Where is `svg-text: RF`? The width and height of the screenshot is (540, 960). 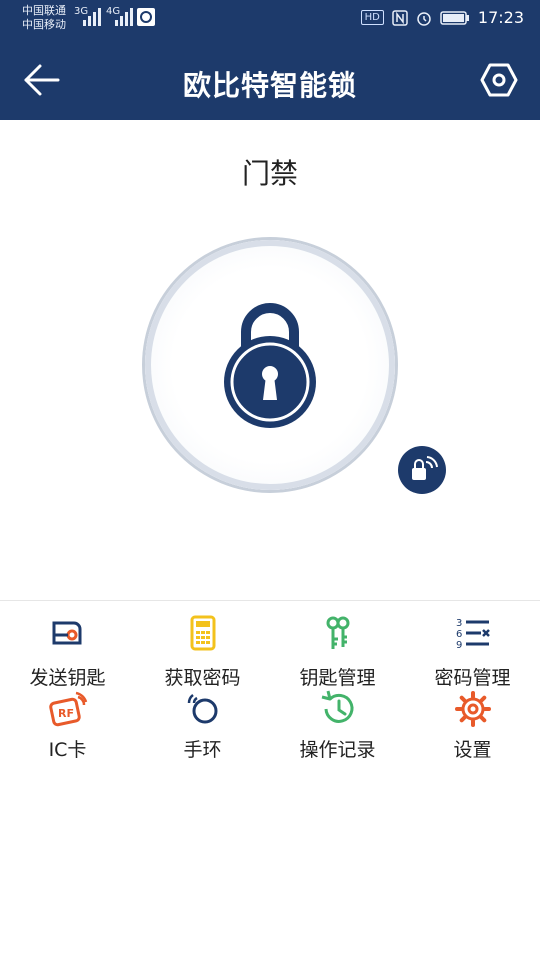 svg-text: RF is located at coordinates (66, 713).